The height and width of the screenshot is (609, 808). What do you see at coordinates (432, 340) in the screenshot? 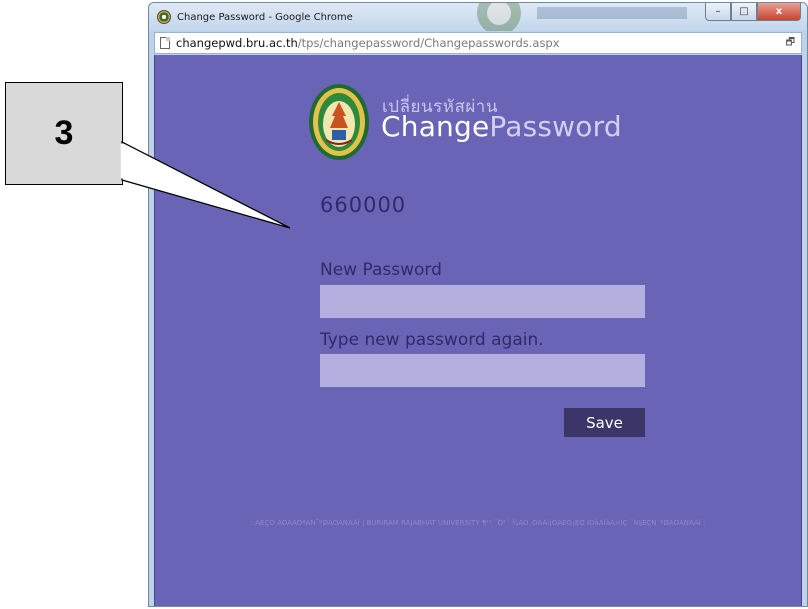
I see `confirm-password-label: Type new password again.` at bounding box center [432, 340].